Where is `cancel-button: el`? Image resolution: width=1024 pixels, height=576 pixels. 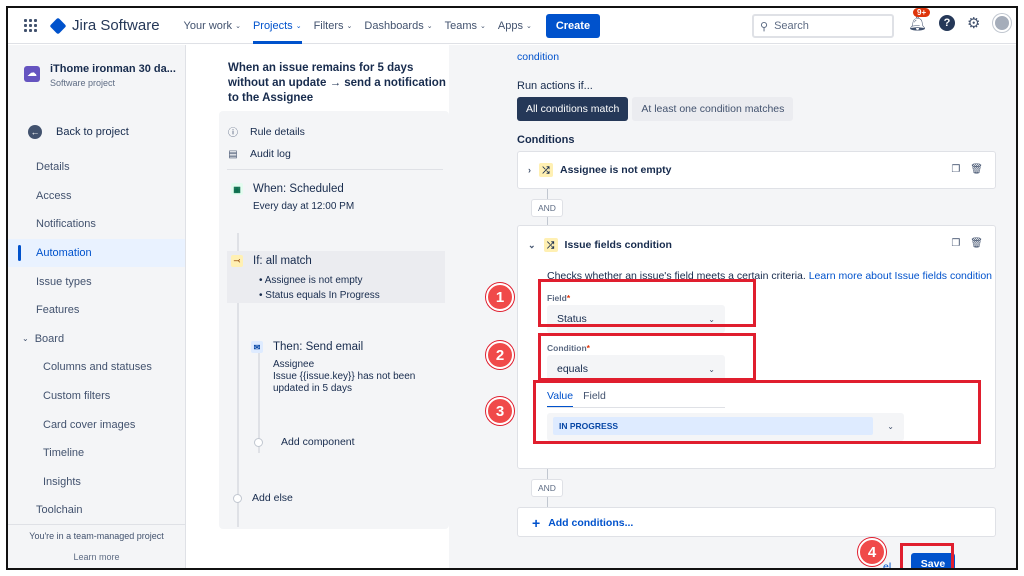 cancel-button: el is located at coordinates (887, 564).